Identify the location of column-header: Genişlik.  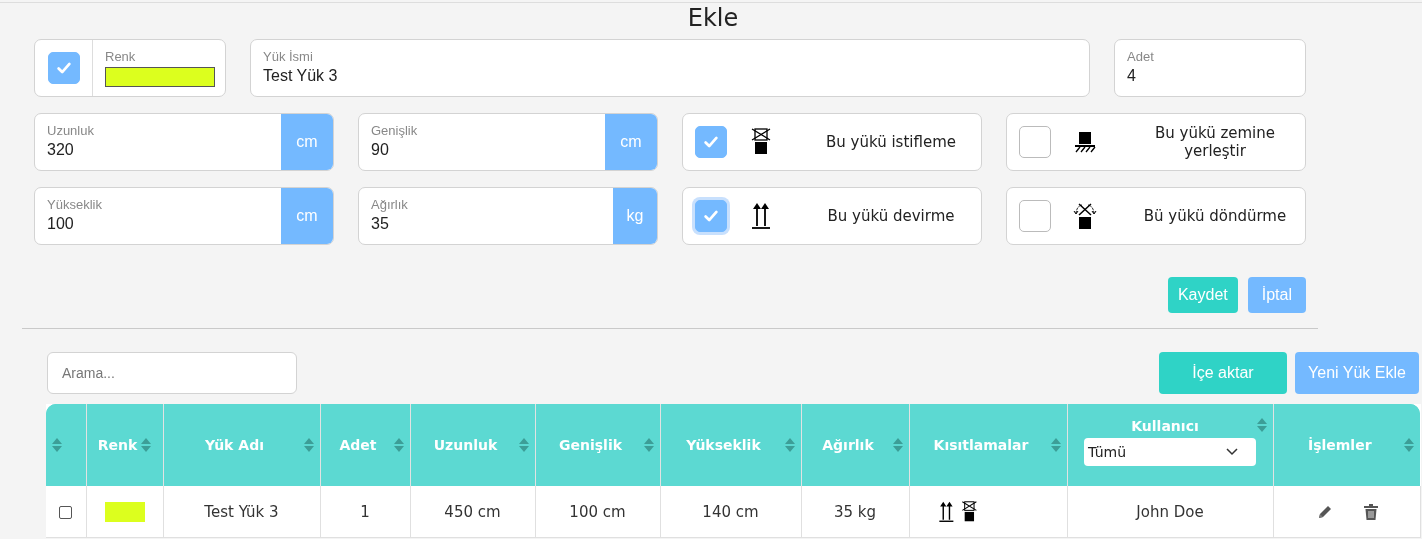
(590, 445).